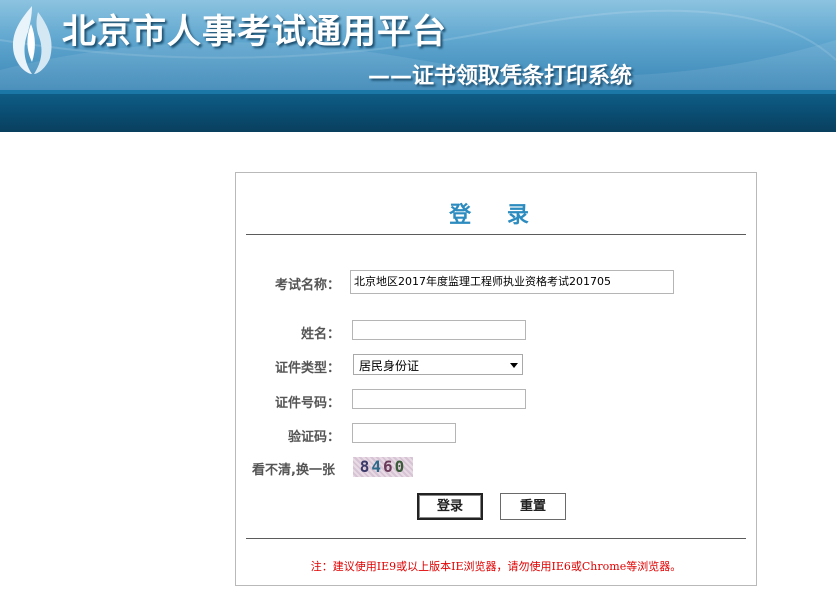 This screenshot has width=836, height=594. Describe the element at coordinates (389, 466) in the screenshot. I see `captcha-digit: 6` at that location.